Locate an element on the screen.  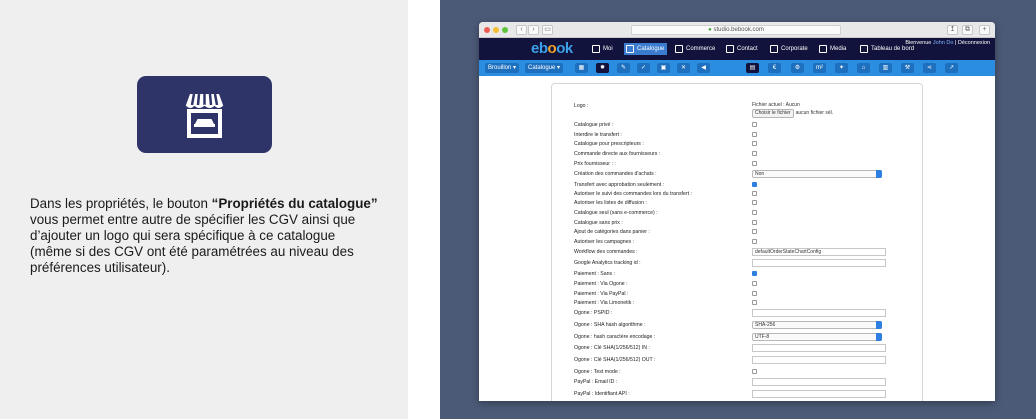
contact-icon is located at coordinates (730, 49).